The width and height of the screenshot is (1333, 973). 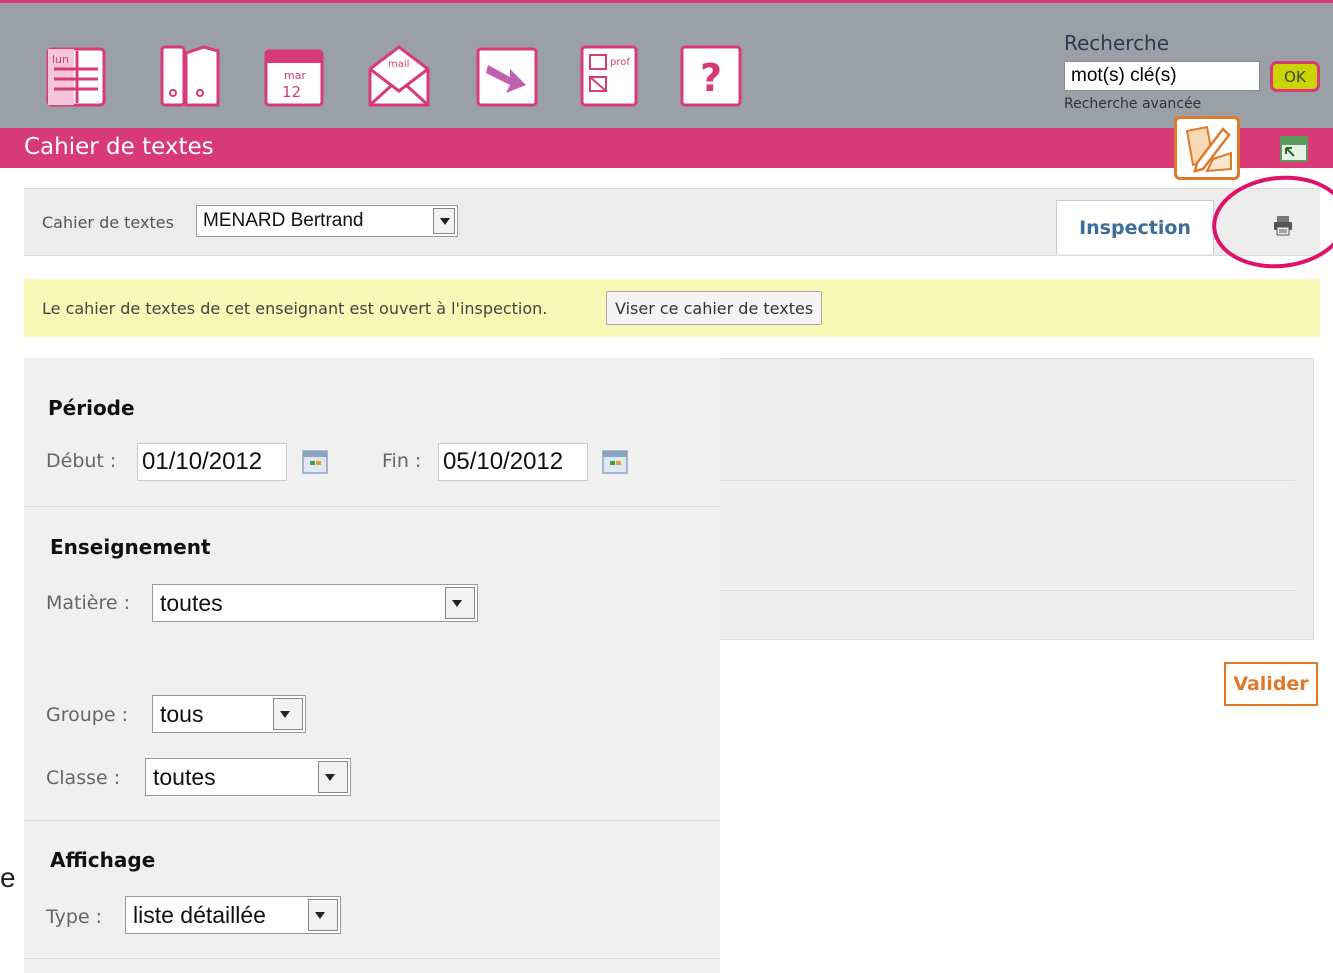 I want to click on calendar-day-label: mar, so click(x=295, y=75).